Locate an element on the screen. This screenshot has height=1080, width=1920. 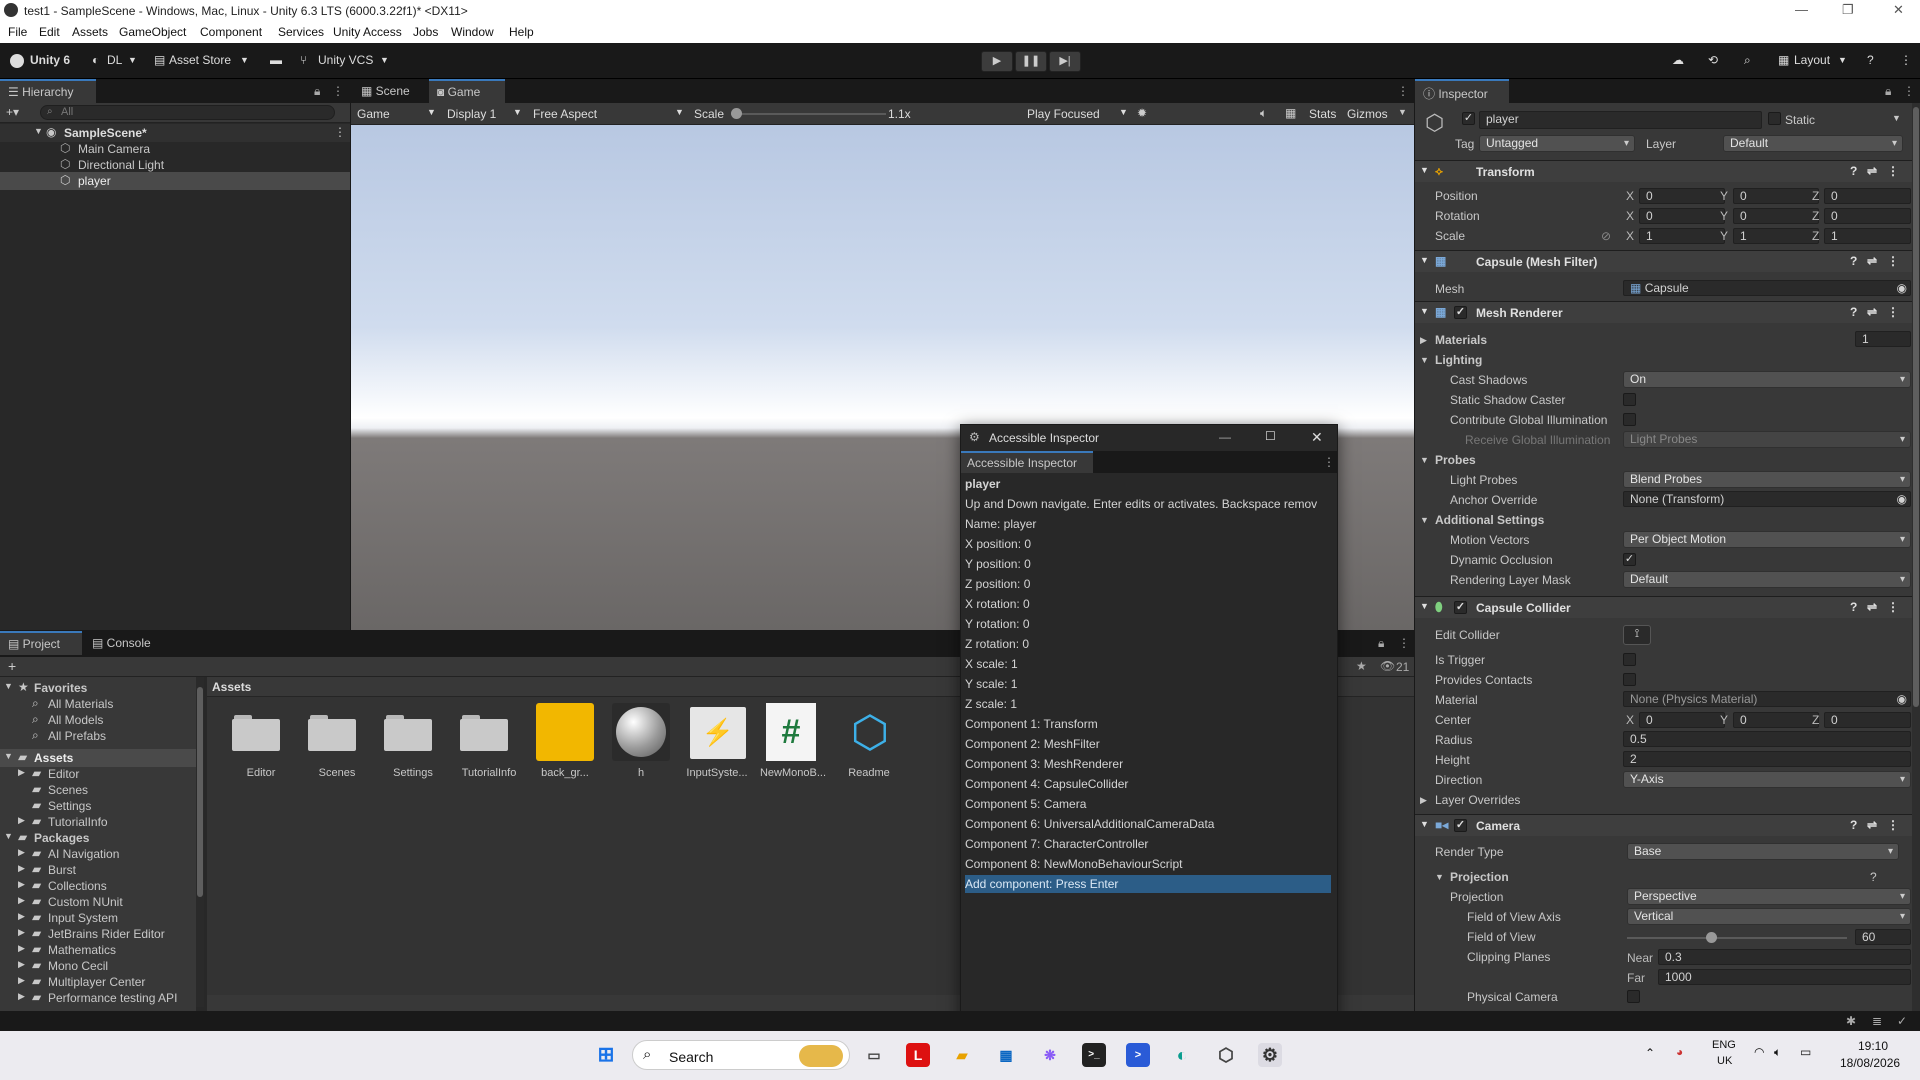
game-mode-dropdown: Game ▼ is located at coordinates (396, 113).